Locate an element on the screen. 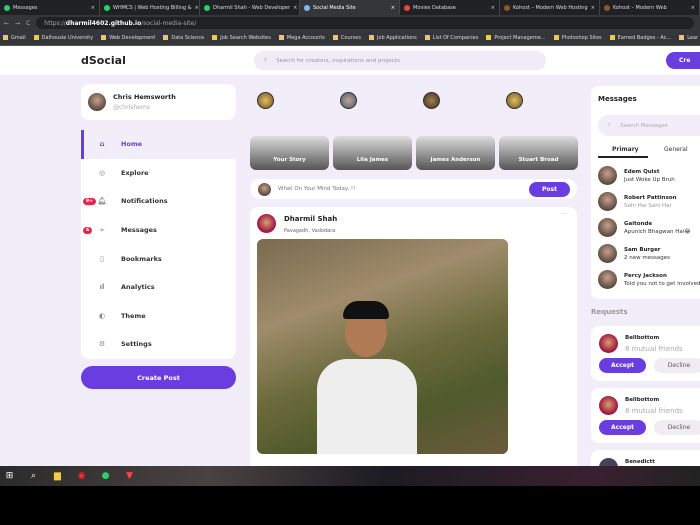 The height and width of the screenshot is (525, 700). requester-name: Benedictt is located at coordinates (640, 462).